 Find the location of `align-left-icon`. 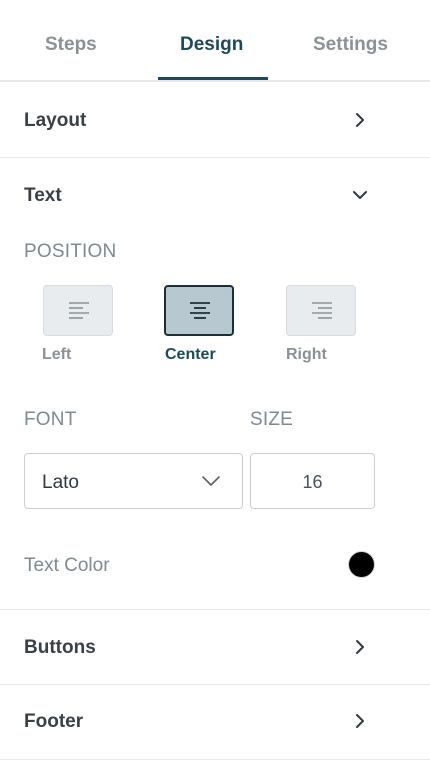

align-left-icon is located at coordinates (79, 310).